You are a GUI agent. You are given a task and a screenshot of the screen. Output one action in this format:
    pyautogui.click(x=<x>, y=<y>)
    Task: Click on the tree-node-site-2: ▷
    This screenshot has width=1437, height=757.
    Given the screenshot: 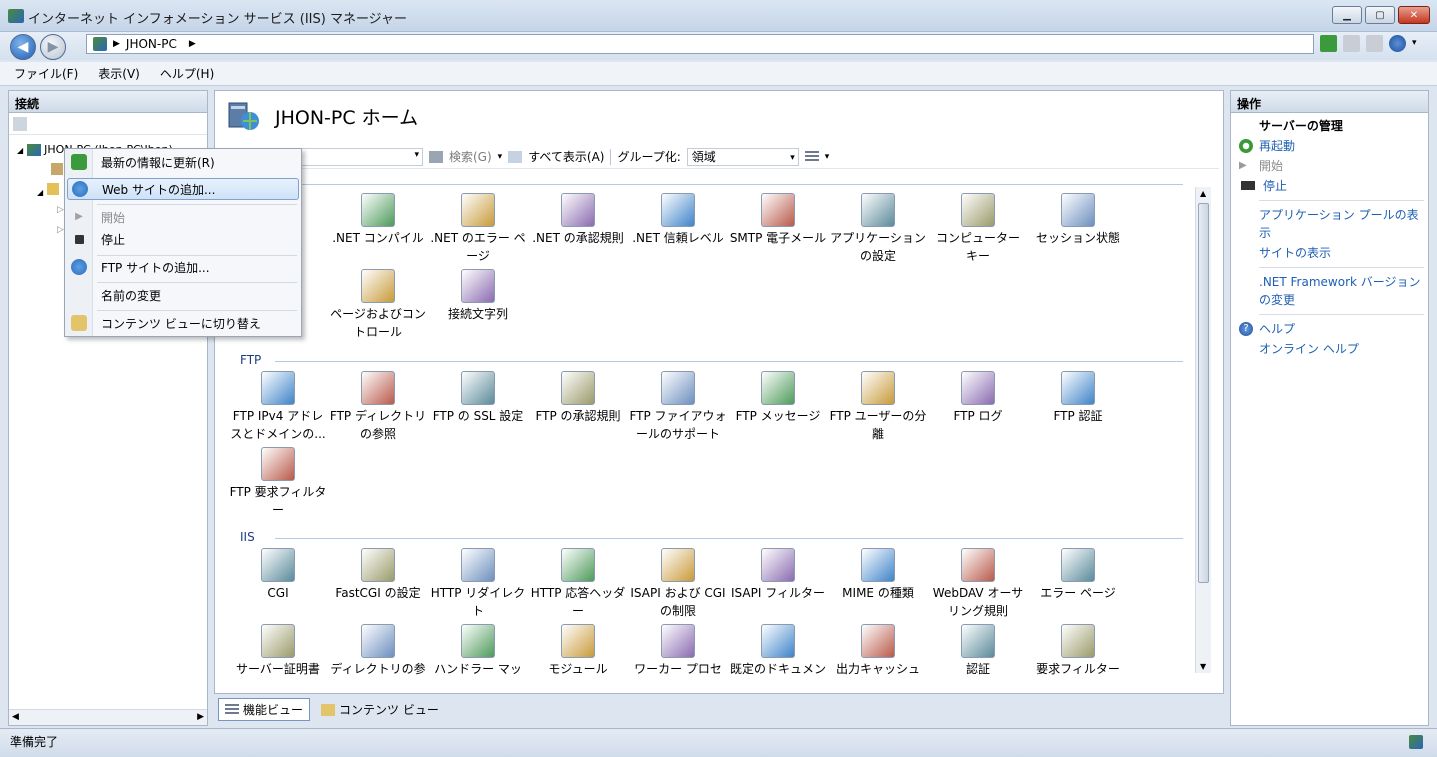 What is the action you would take?
    pyautogui.click(x=60, y=230)
    